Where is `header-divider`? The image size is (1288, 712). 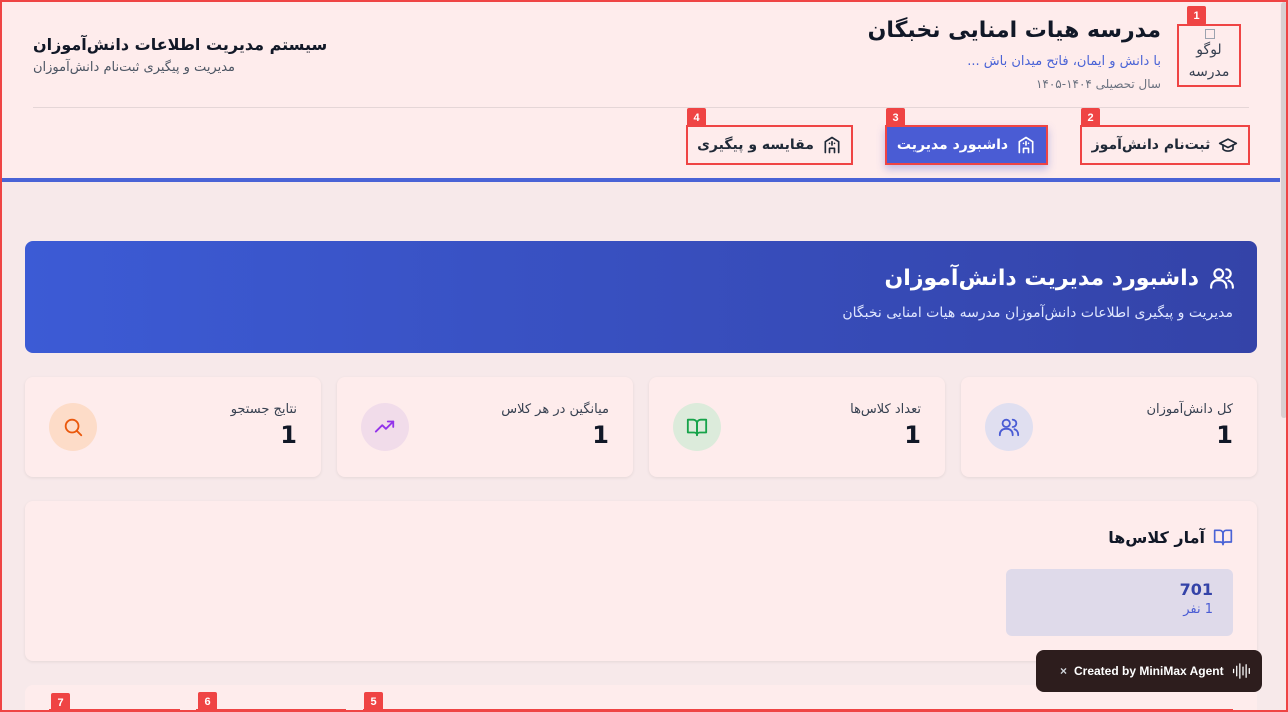 header-divider is located at coordinates (641, 107).